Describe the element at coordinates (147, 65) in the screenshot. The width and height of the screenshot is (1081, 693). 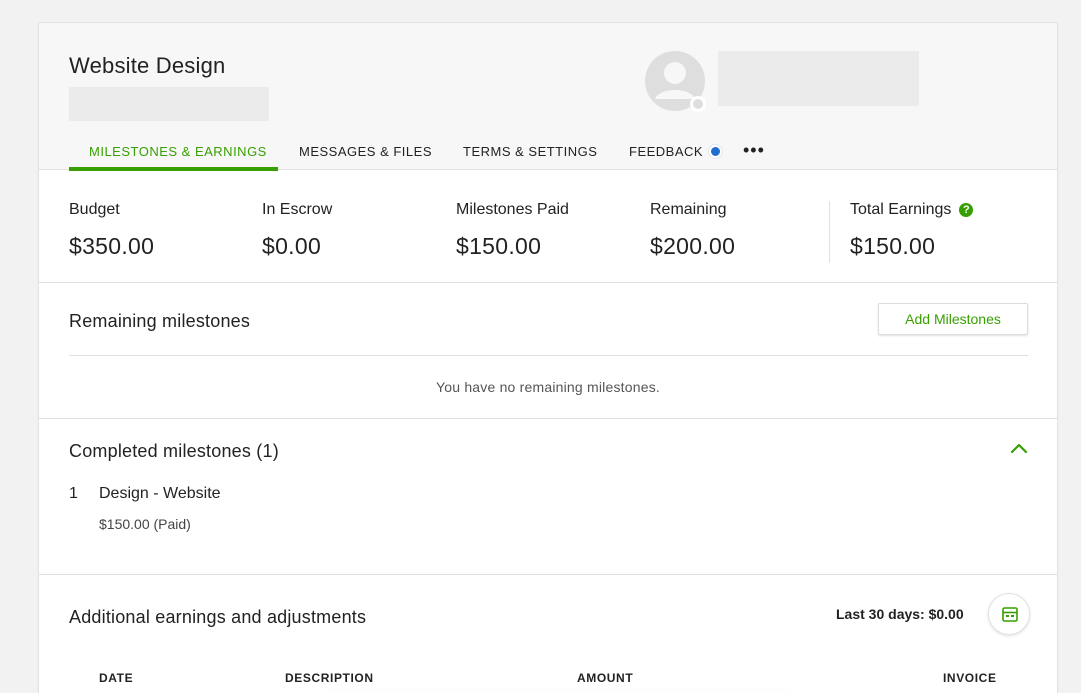
I see `page-title: Website Design` at that location.